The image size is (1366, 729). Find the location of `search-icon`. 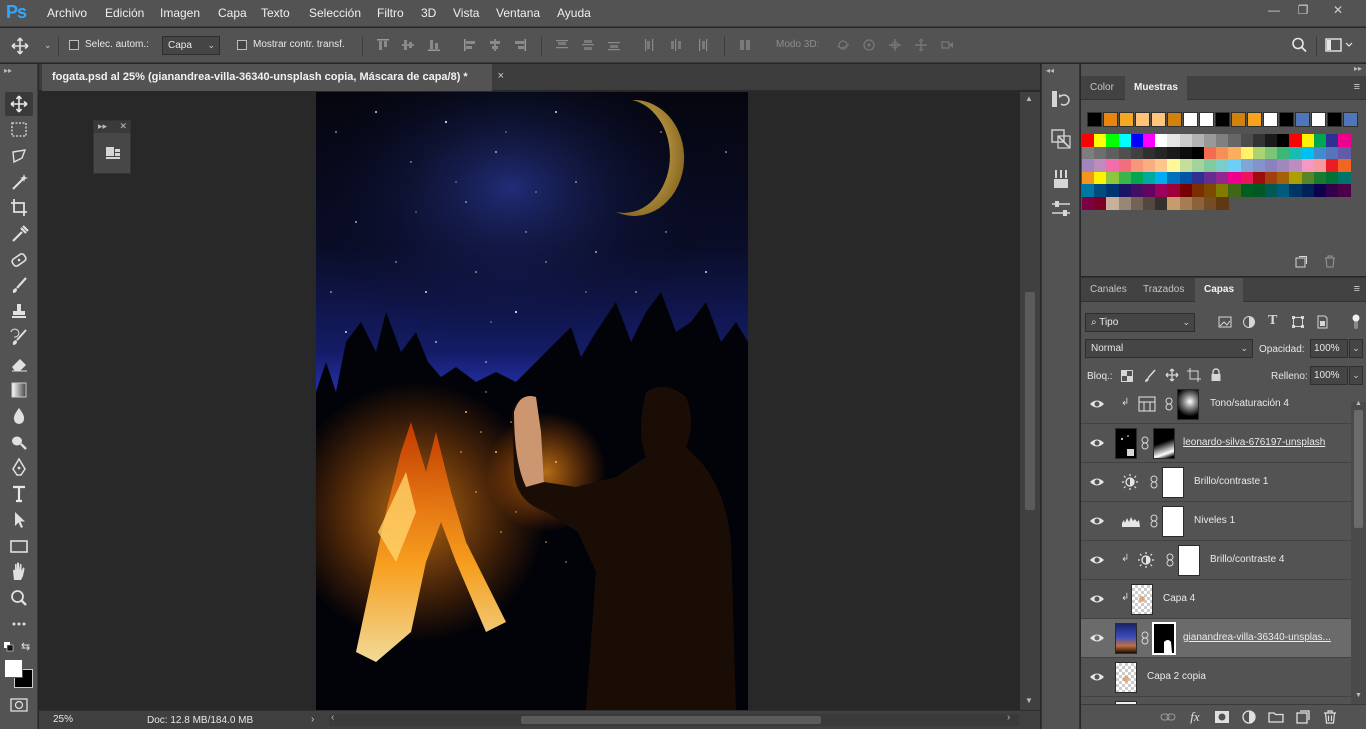

search-icon is located at coordinates (1299, 45).